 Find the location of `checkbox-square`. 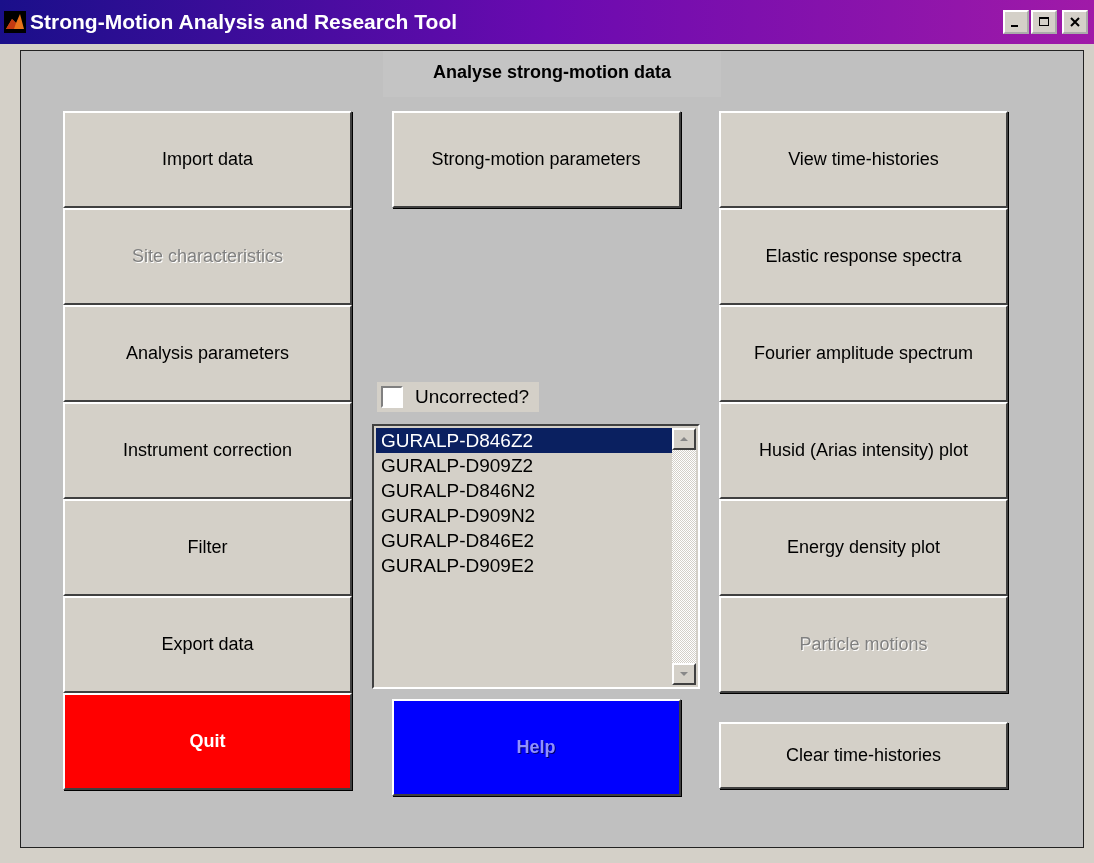

checkbox-square is located at coordinates (392, 397).